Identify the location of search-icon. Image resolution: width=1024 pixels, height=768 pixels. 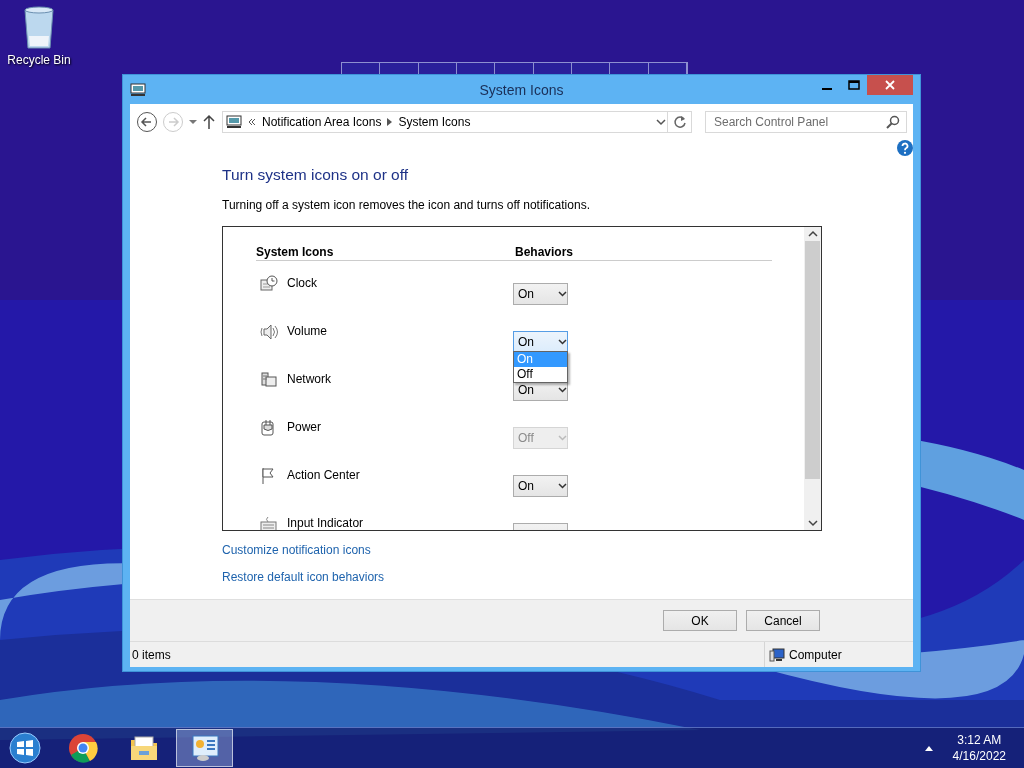
(893, 122).